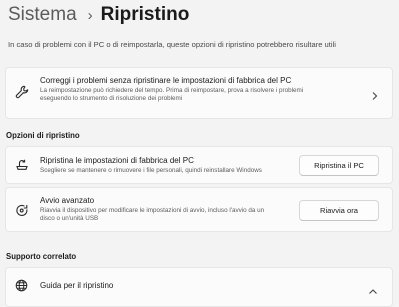  What do you see at coordinates (41, 256) in the screenshot?
I see `related-support-heading: Supporto correlato` at bounding box center [41, 256].